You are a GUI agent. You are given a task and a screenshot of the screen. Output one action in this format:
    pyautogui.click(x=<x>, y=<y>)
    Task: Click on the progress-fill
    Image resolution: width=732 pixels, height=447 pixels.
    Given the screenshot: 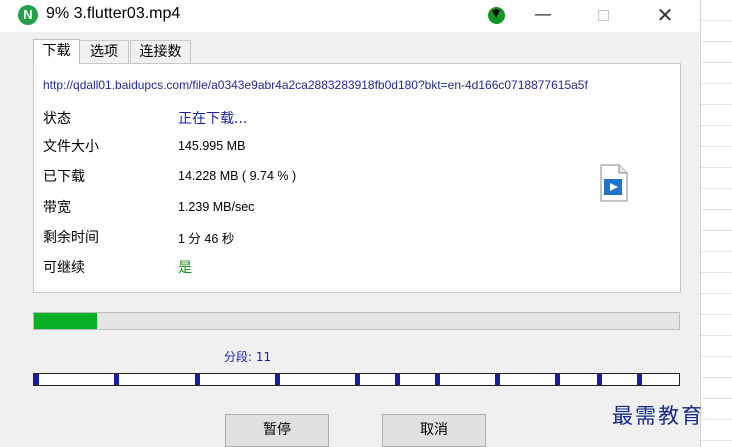 What is the action you would take?
    pyautogui.click(x=65, y=321)
    